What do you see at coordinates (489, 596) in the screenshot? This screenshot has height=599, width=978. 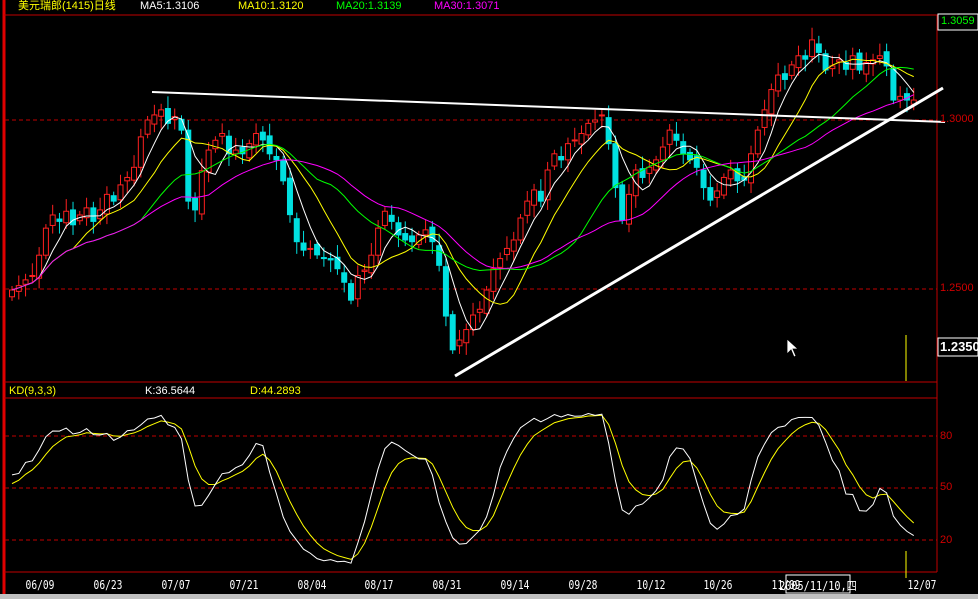 I see `status-bar` at bounding box center [489, 596].